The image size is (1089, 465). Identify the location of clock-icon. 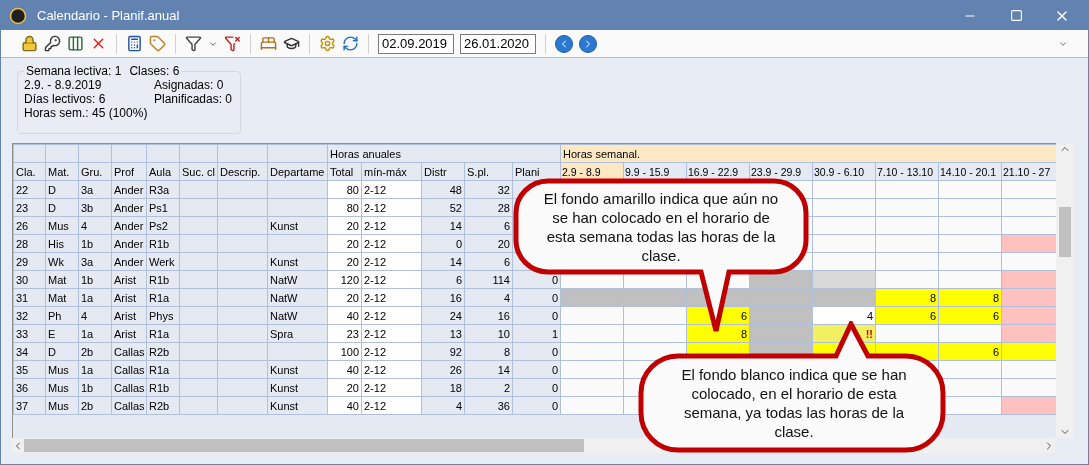
(18, 15).